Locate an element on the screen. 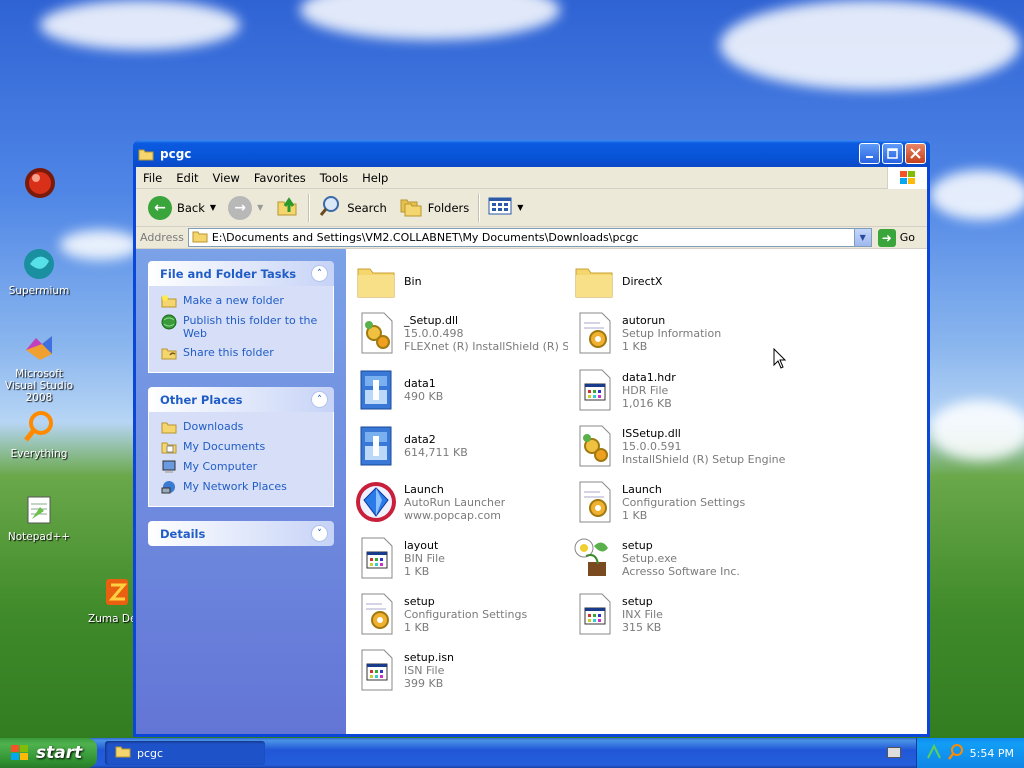 The width and height of the screenshot is (1024, 768). everything-tray-icon is located at coordinates (955, 753).